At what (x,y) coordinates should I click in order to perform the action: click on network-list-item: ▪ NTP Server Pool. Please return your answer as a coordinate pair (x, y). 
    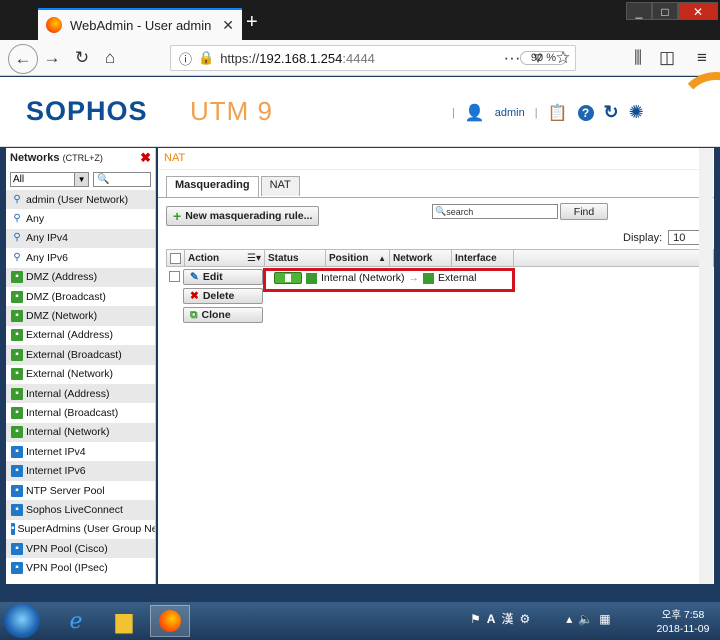
    Looking at the image, I should click on (80, 490).